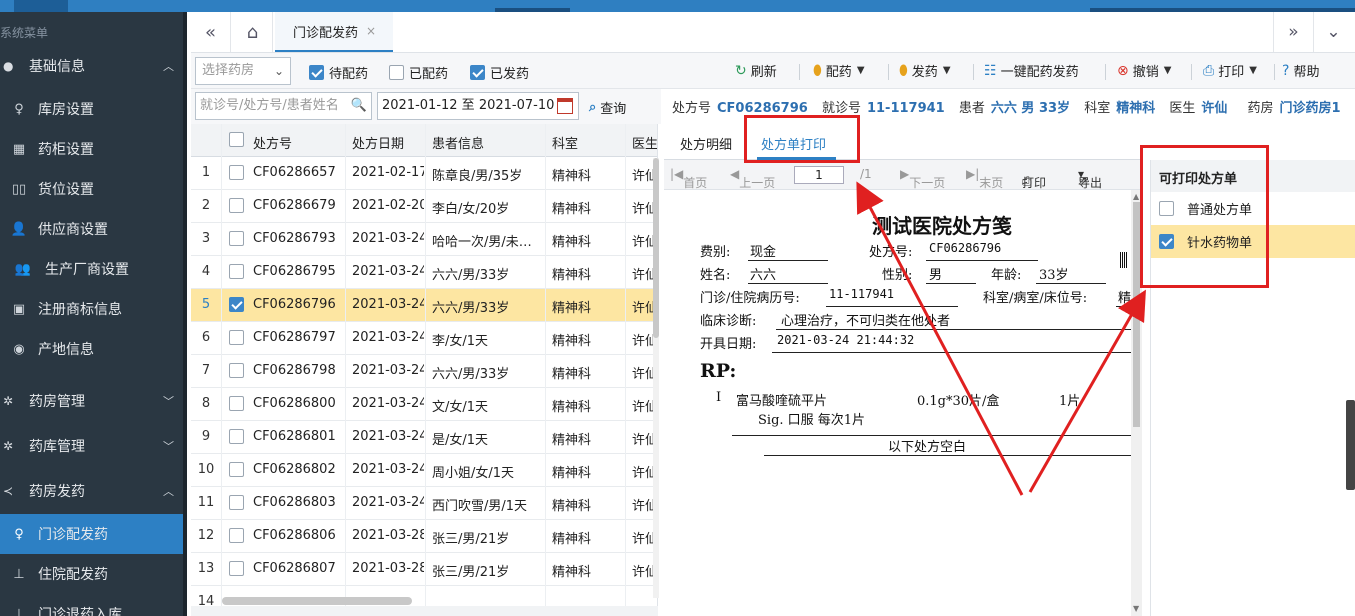 The height and width of the screenshot is (616, 1355). Describe the element at coordinates (706, 143) in the screenshot. I see `tab-prescription-detail: 处方明细` at that location.